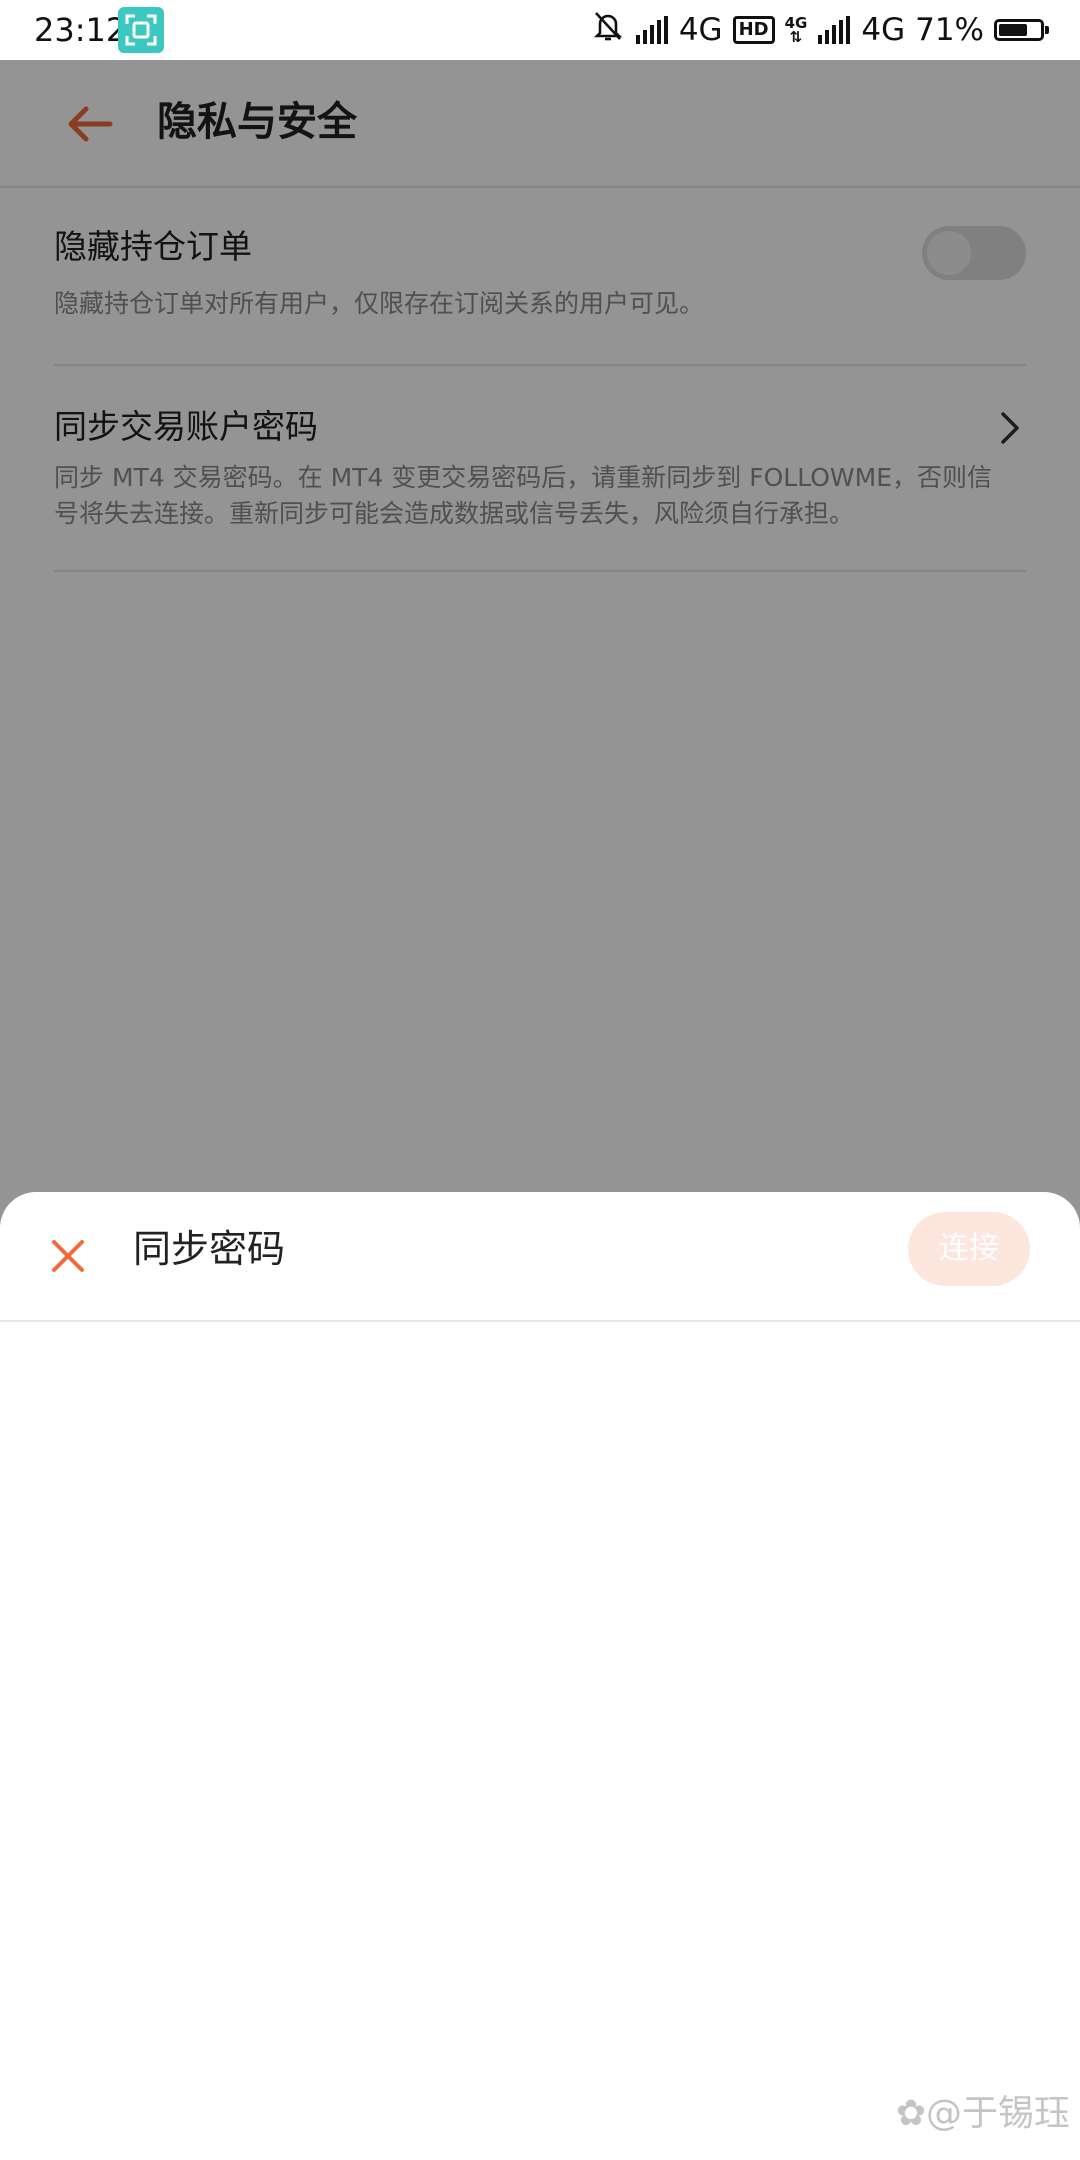 This screenshot has height=2160, width=1080. Describe the element at coordinates (652, 30) in the screenshot. I see `signal-icon` at that location.